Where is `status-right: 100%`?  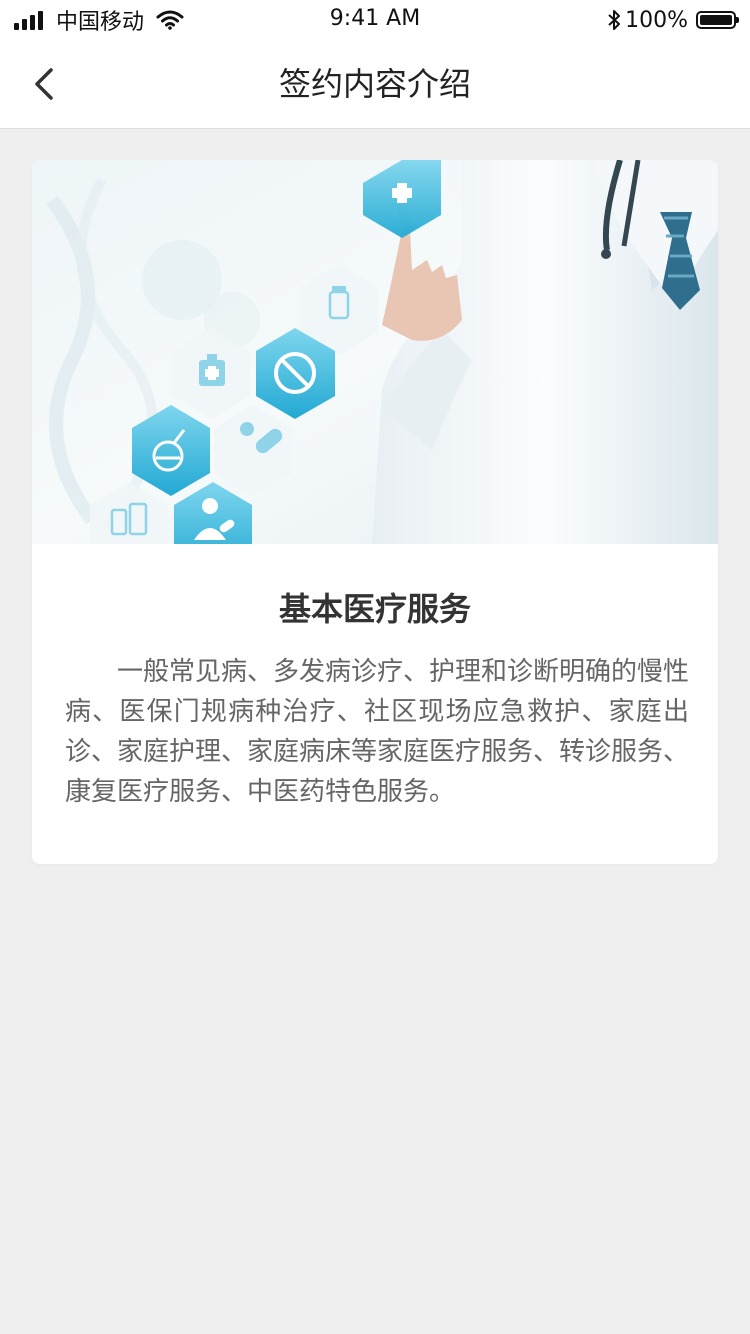 status-right: 100% is located at coordinates (673, 20).